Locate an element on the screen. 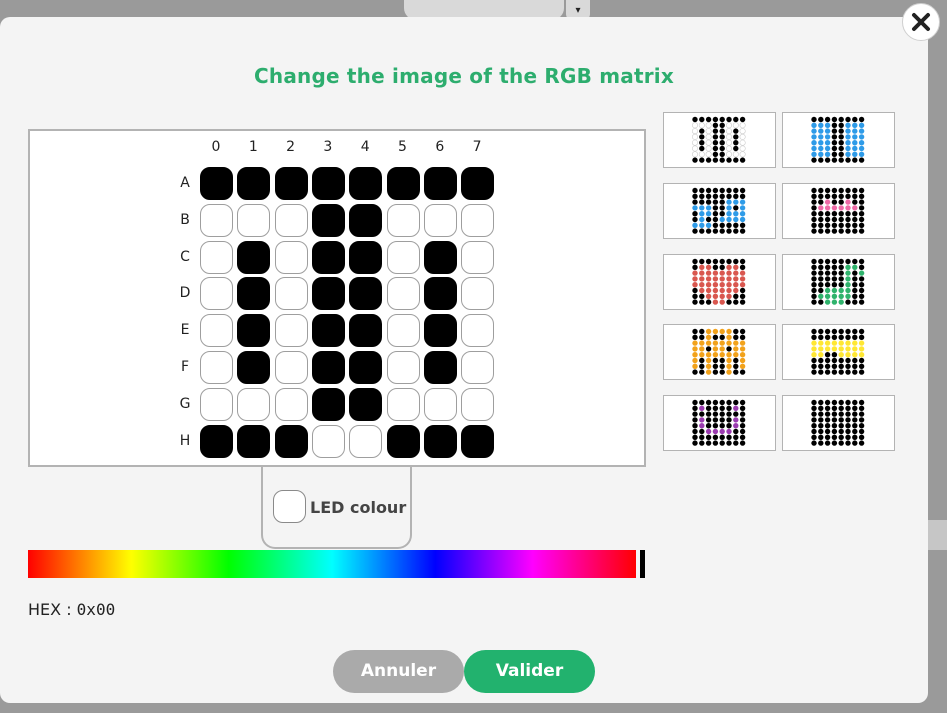 This screenshot has width=947, height=713. led-F2 is located at coordinates (291, 367).